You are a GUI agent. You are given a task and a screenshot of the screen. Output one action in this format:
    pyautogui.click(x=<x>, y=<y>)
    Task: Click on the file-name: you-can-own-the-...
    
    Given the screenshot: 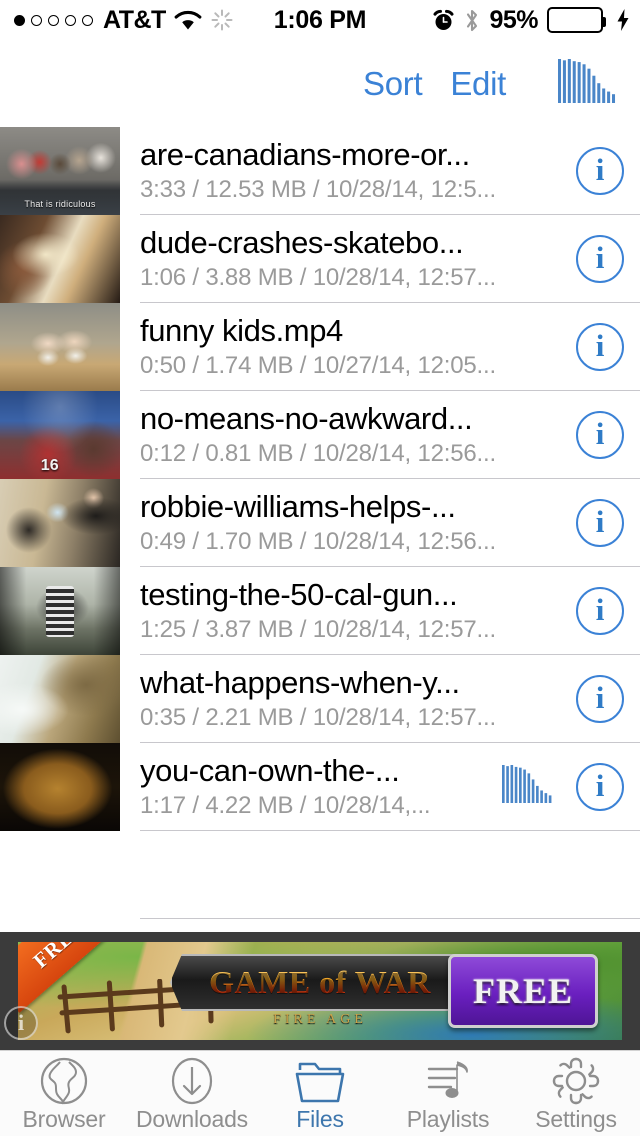 What is the action you would take?
    pyautogui.click(x=270, y=770)
    